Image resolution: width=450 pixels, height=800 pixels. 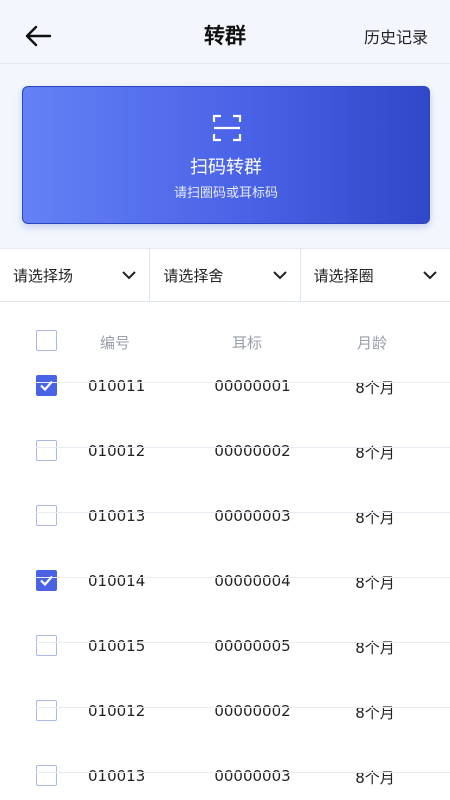 What do you see at coordinates (225, 193) in the screenshot?
I see `scan-card-subtitle: 请扫圈码或耳标码` at bounding box center [225, 193].